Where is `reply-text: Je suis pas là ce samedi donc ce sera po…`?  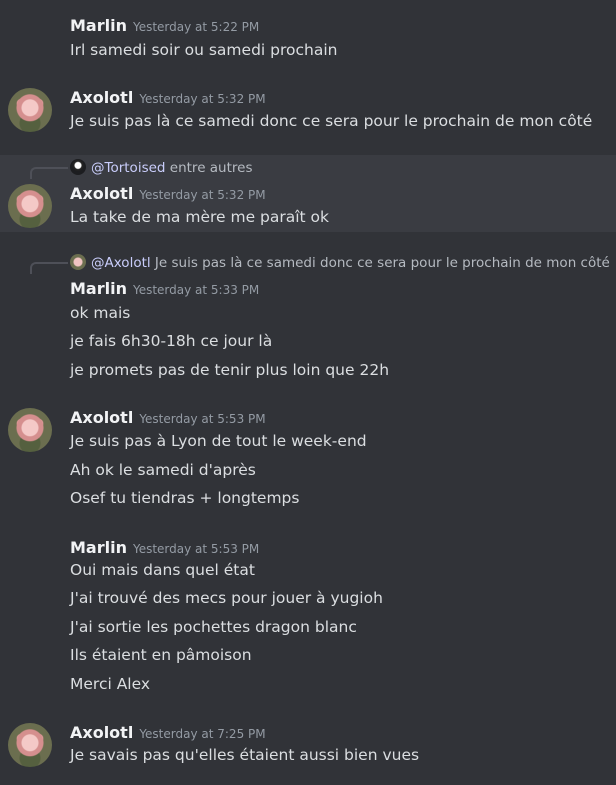
reply-text: Je suis pas là ce samedi donc ce sera po… is located at coordinates (382, 263).